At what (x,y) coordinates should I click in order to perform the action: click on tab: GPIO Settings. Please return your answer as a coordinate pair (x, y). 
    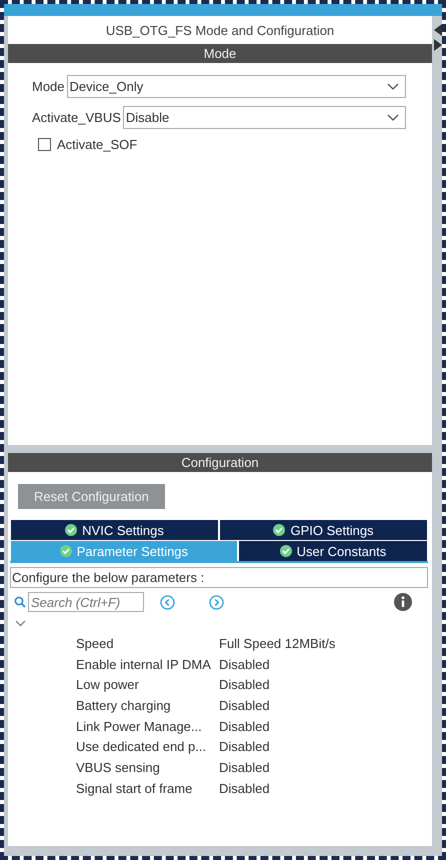
    Looking at the image, I should click on (323, 529).